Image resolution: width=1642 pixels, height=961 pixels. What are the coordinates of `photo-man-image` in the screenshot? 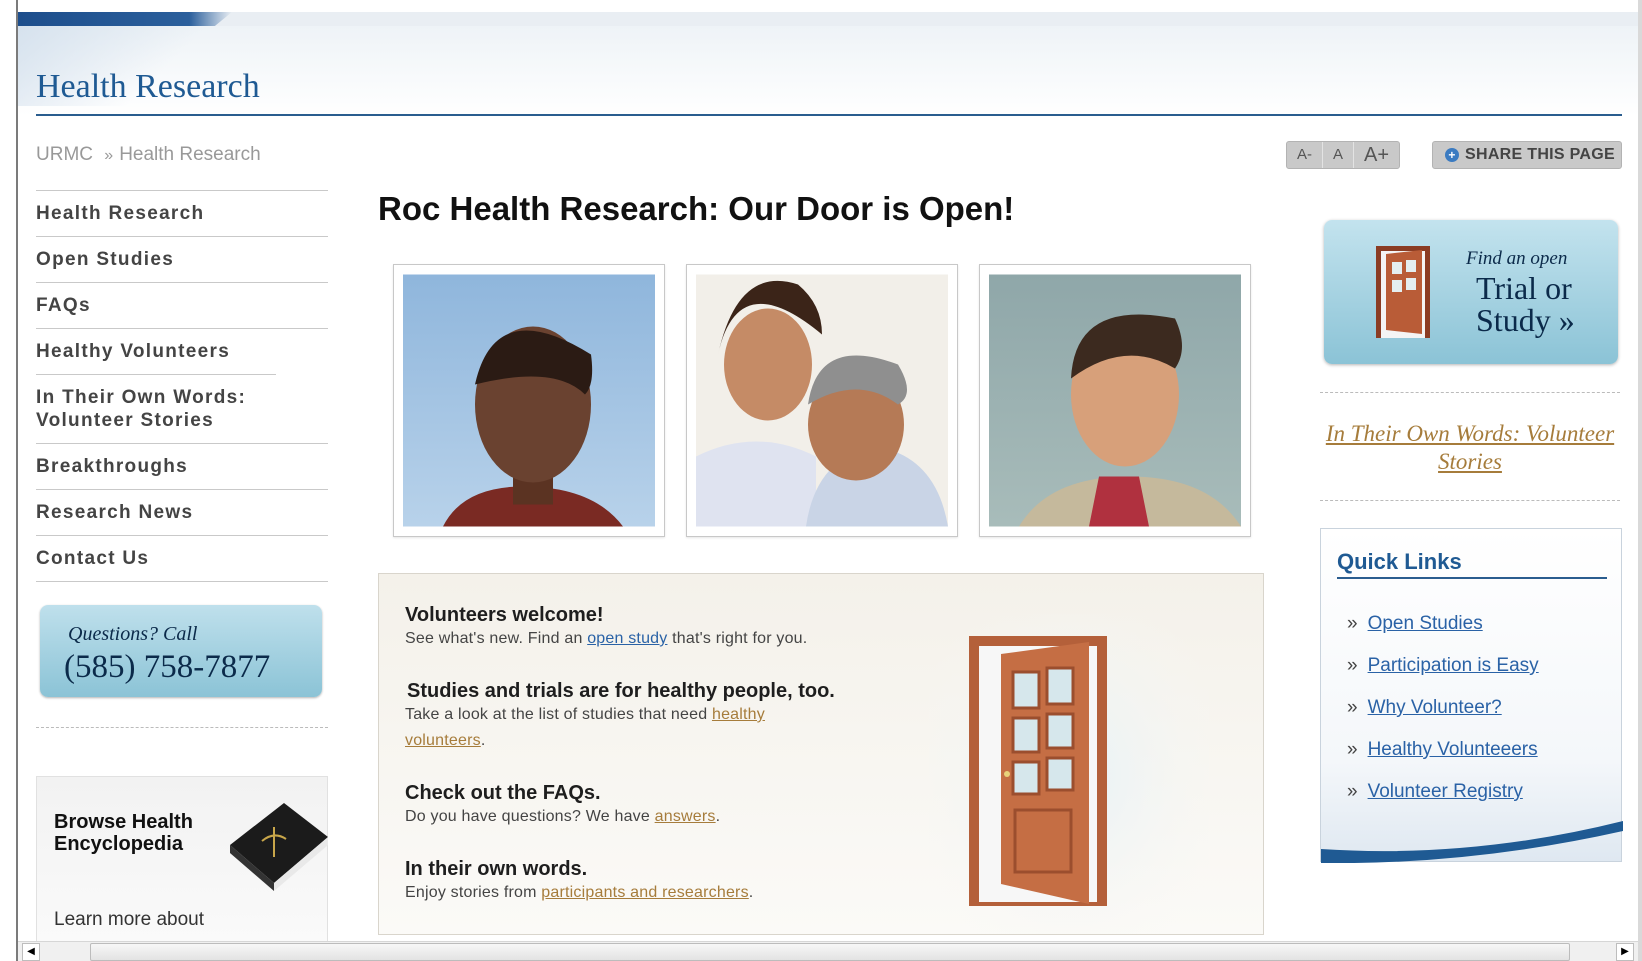 It's located at (1115, 400).